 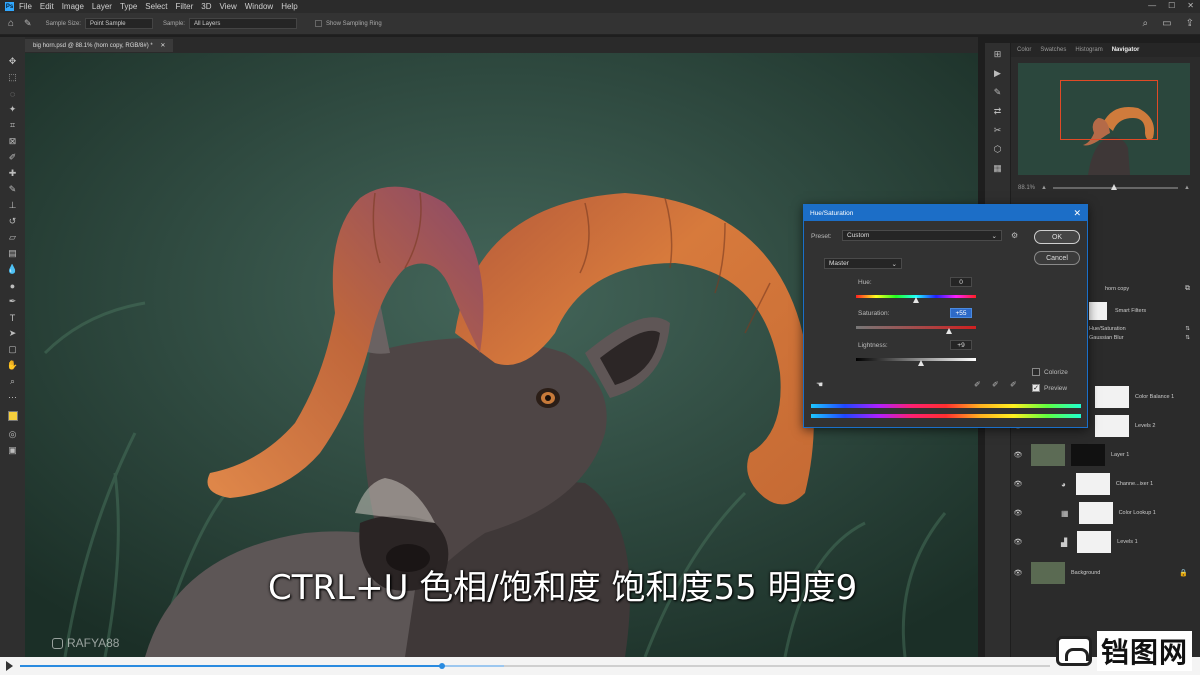 I want to click on lightness-value-field: +9, so click(x=961, y=345).